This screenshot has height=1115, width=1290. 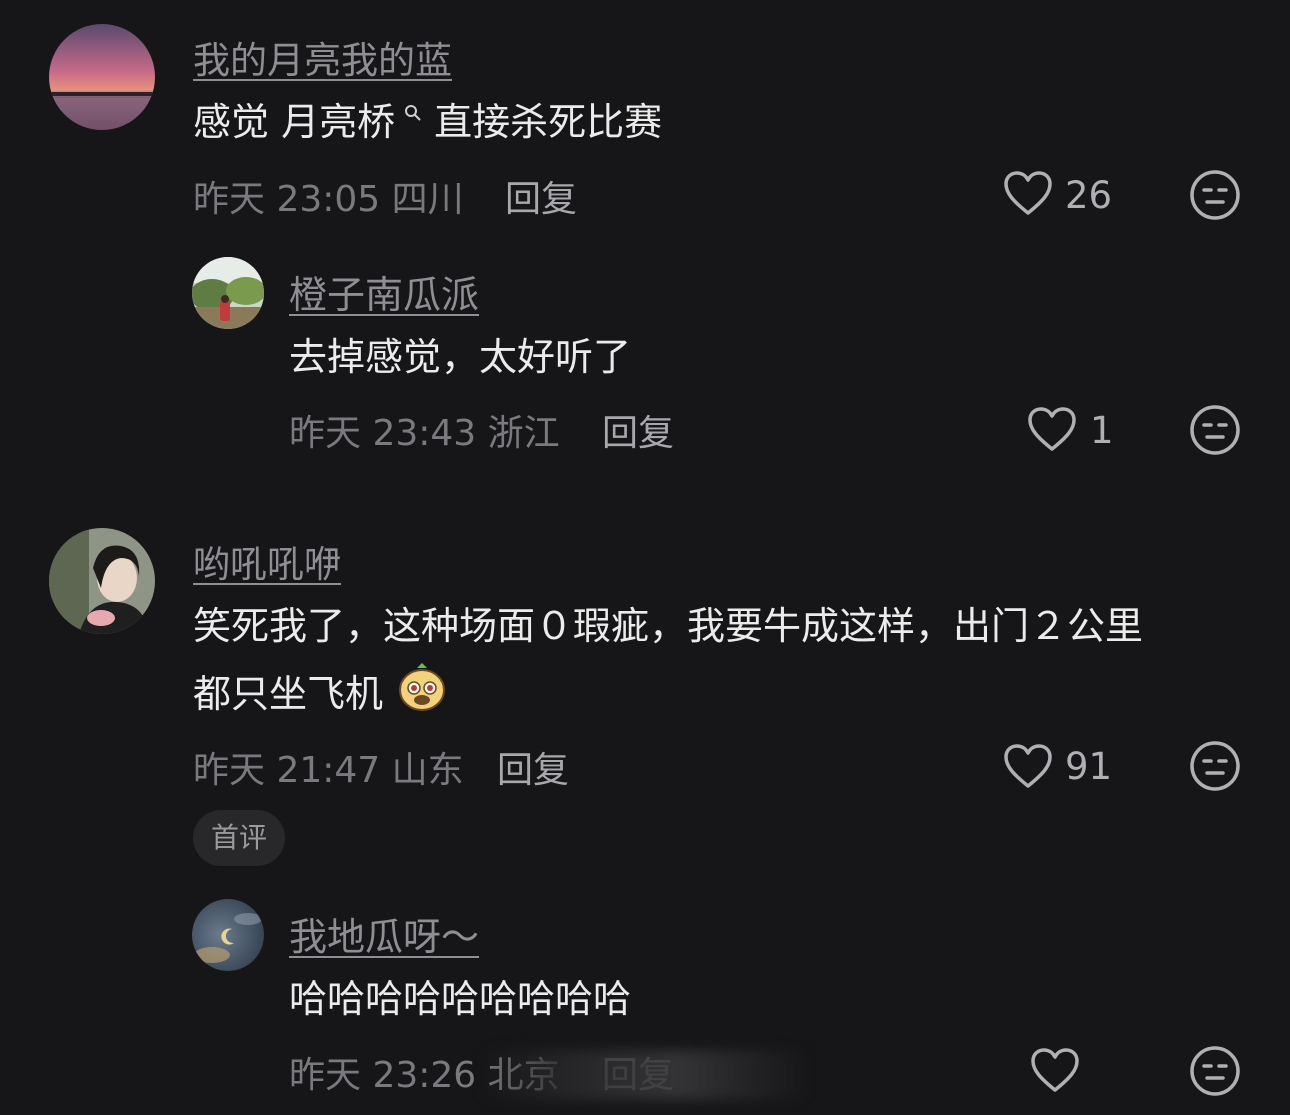 What do you see at coordinates (288, 693) in the screenshot?
I see `comment-text-part: 都只坐飞机` at bounding box center [288, 693].